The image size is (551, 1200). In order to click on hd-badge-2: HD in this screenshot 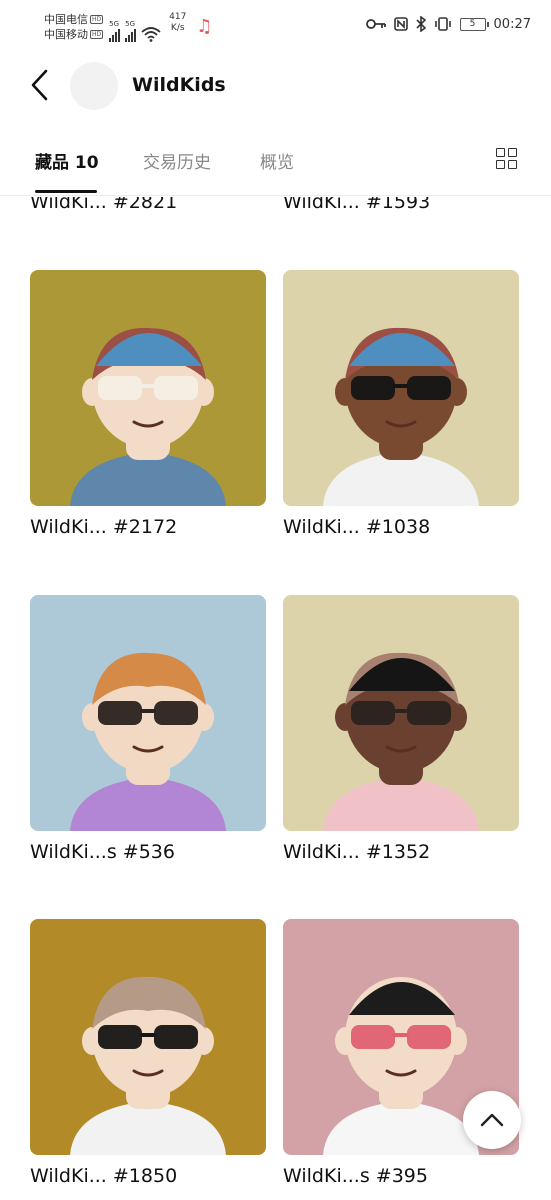, I will do `click(97, 34)`.